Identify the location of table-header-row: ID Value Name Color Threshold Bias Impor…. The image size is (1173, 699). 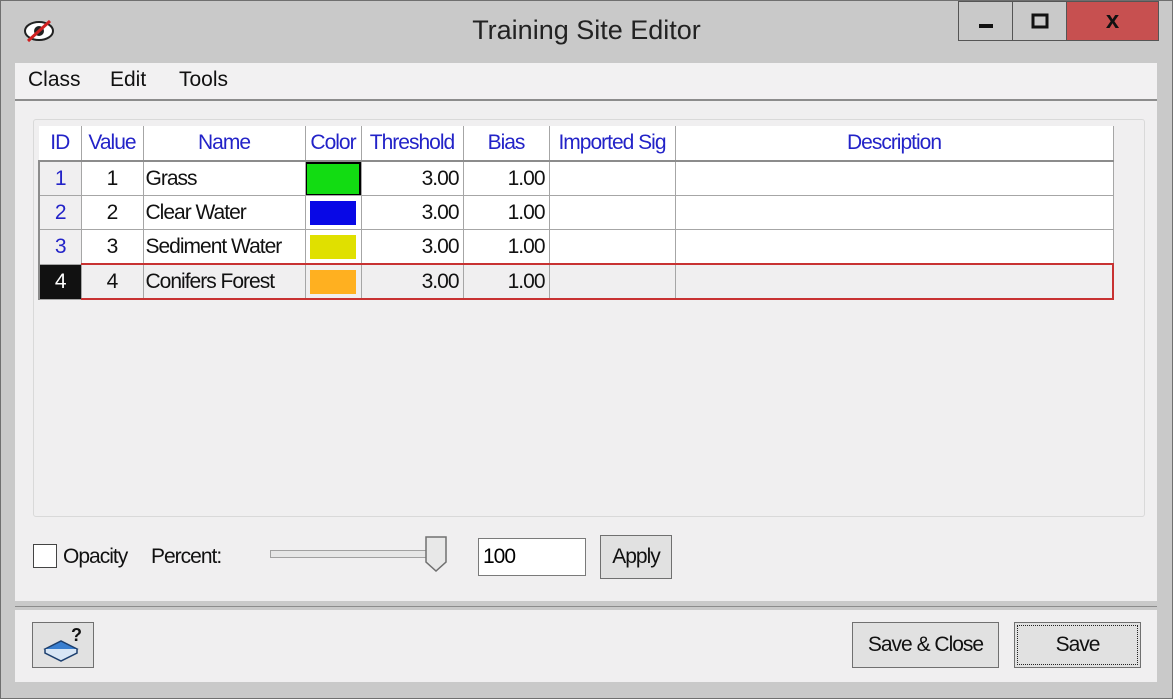
(576, 144).